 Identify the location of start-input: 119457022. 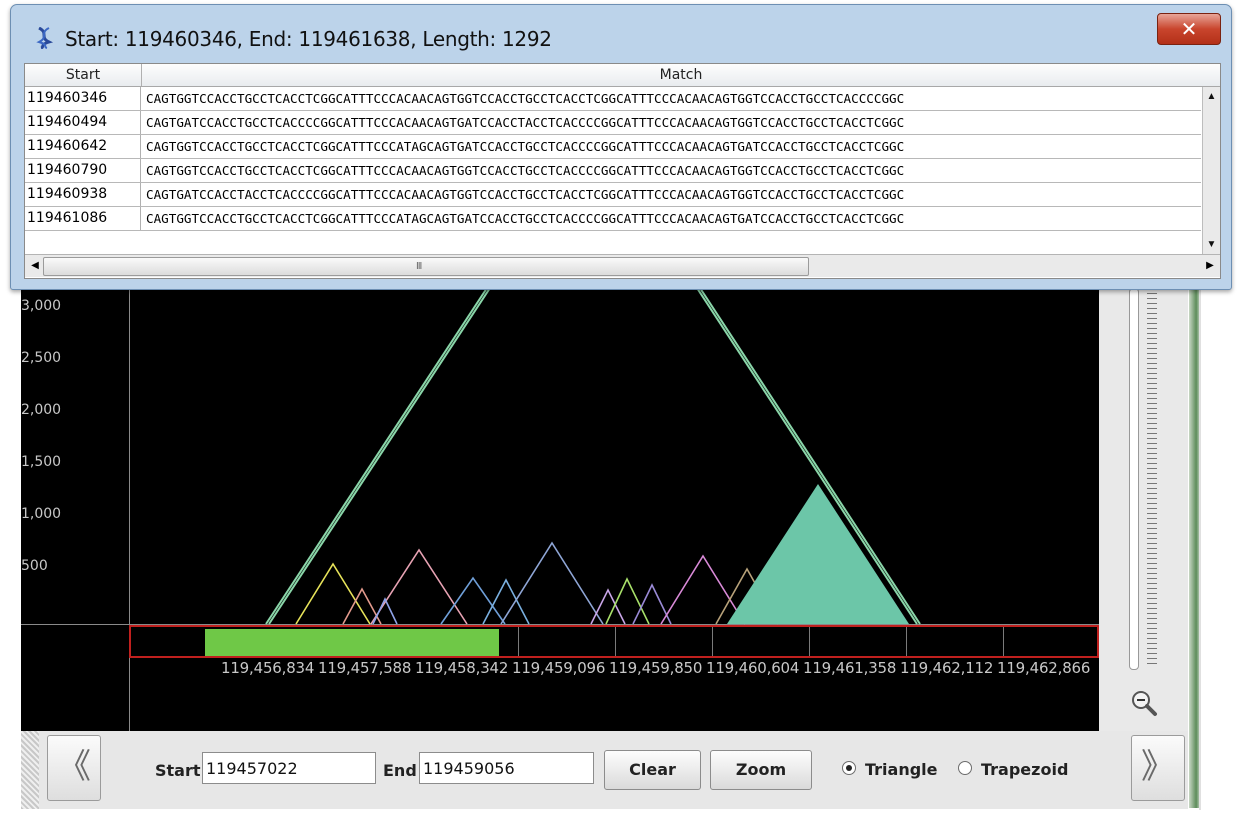
(289, 768).